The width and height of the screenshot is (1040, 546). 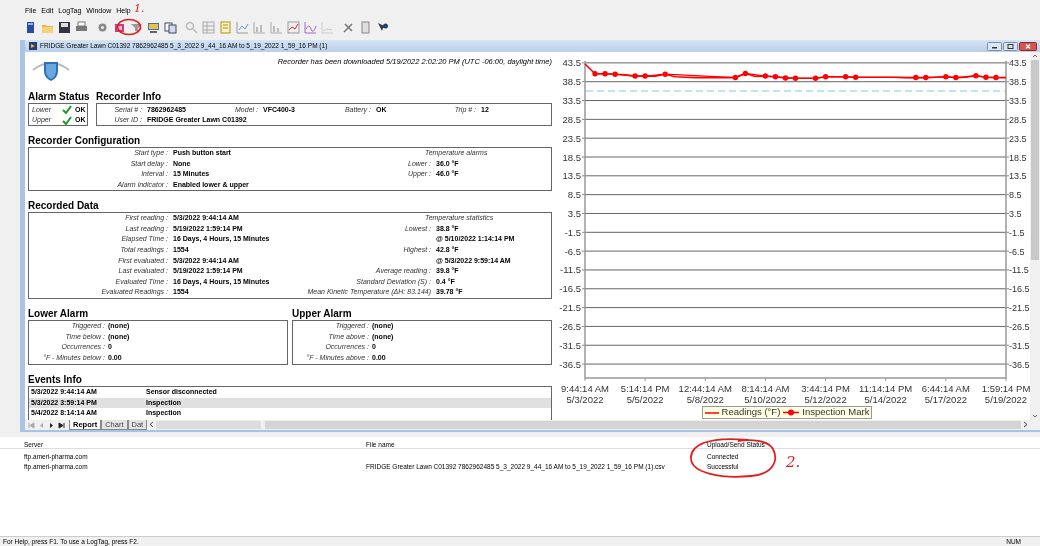 I want to click on legend-label: Inspection Mark, so click(x=836, y=412).